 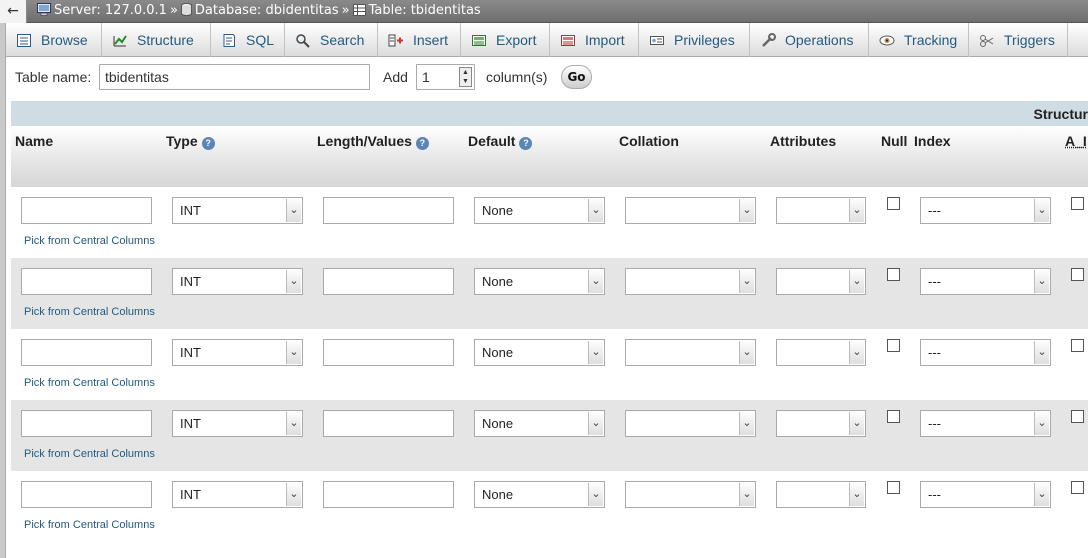 I want to click on table-name-label: Table name:, so click(x=53, y=77).